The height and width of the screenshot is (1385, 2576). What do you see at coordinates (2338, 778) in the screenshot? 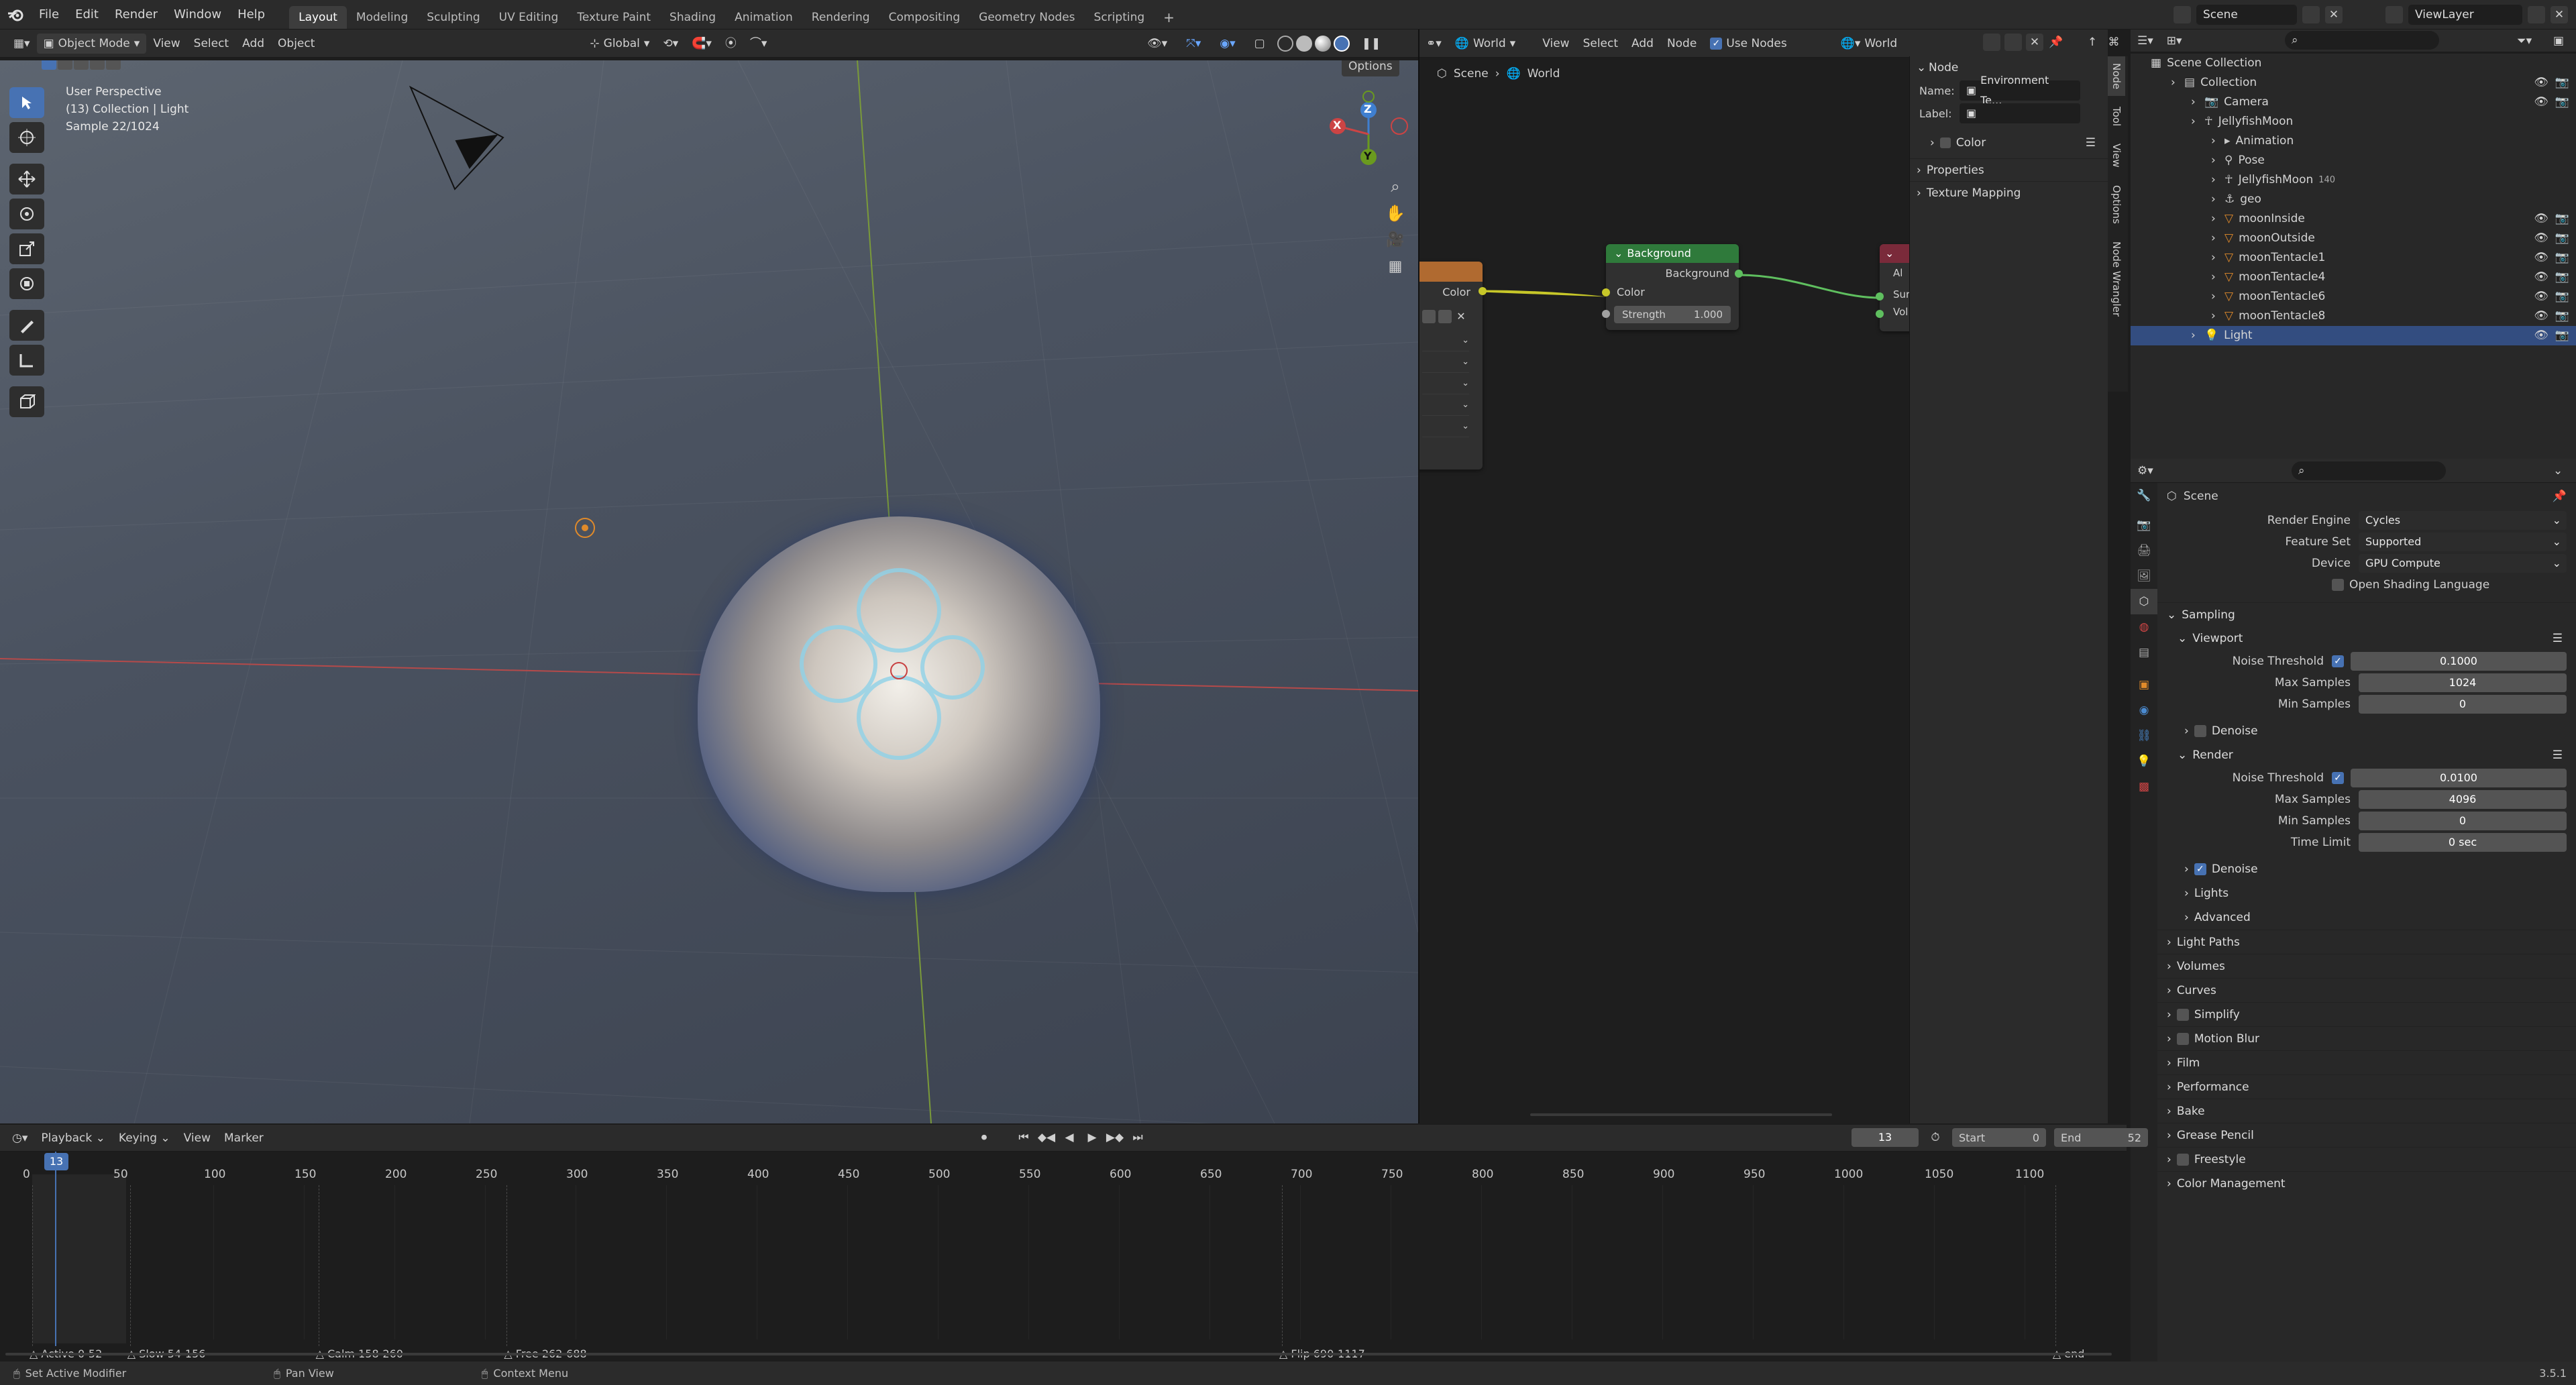
I see `r-noise-checkbox: ✓` at bounding box center [2338, 778].